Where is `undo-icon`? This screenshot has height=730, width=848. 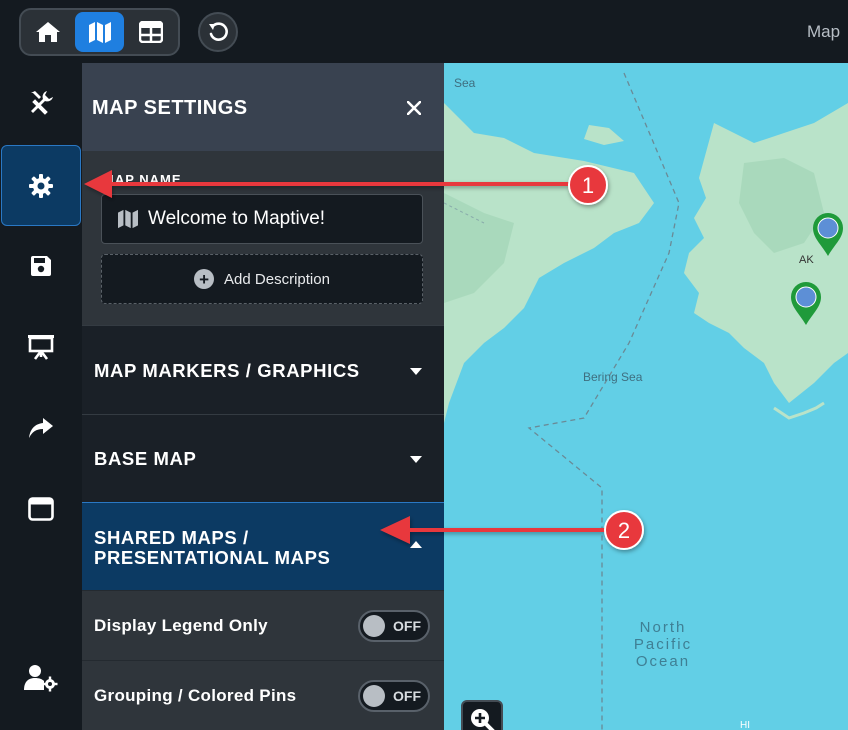 undo-icon is located at coordinates (218, 31).